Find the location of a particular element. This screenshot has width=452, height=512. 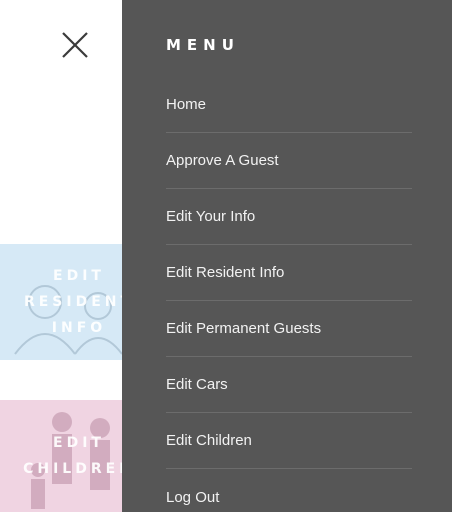

menu-item-approve-guest: Approve A Guest is located at coordinates (289, 161).